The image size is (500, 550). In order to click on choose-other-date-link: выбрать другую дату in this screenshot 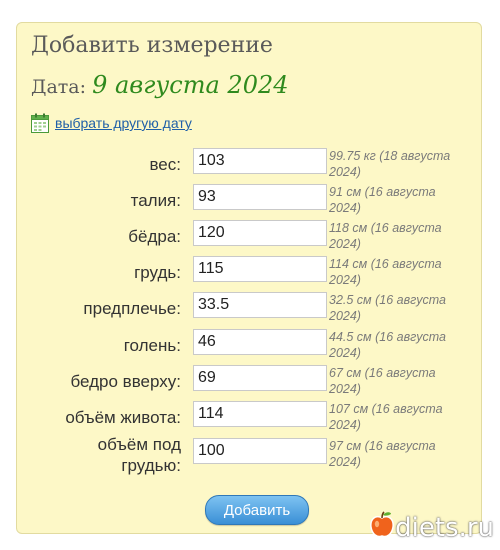, I will do `click(123, 123)`.